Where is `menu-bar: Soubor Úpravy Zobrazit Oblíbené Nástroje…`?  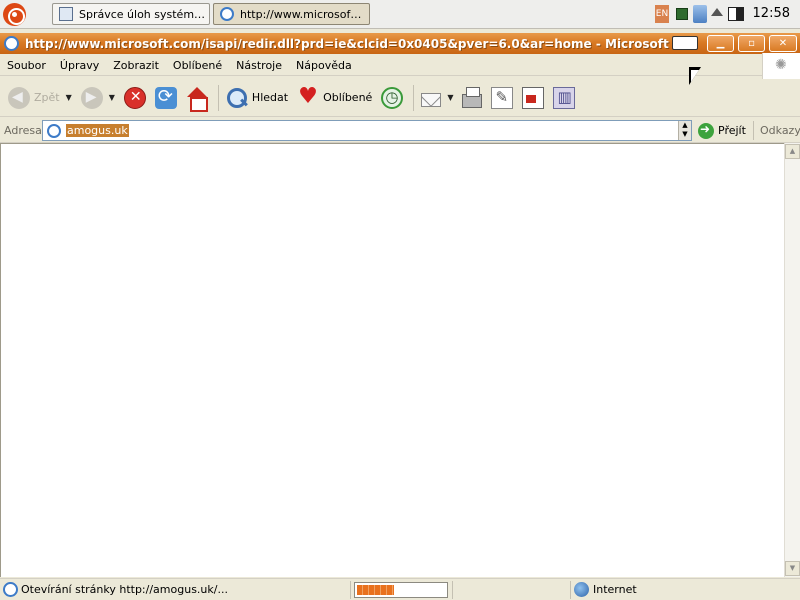
menu-bar: Soubor Úpravy Zobrazit Oblíbené Nástroje… is located at coordinates (400, 66).